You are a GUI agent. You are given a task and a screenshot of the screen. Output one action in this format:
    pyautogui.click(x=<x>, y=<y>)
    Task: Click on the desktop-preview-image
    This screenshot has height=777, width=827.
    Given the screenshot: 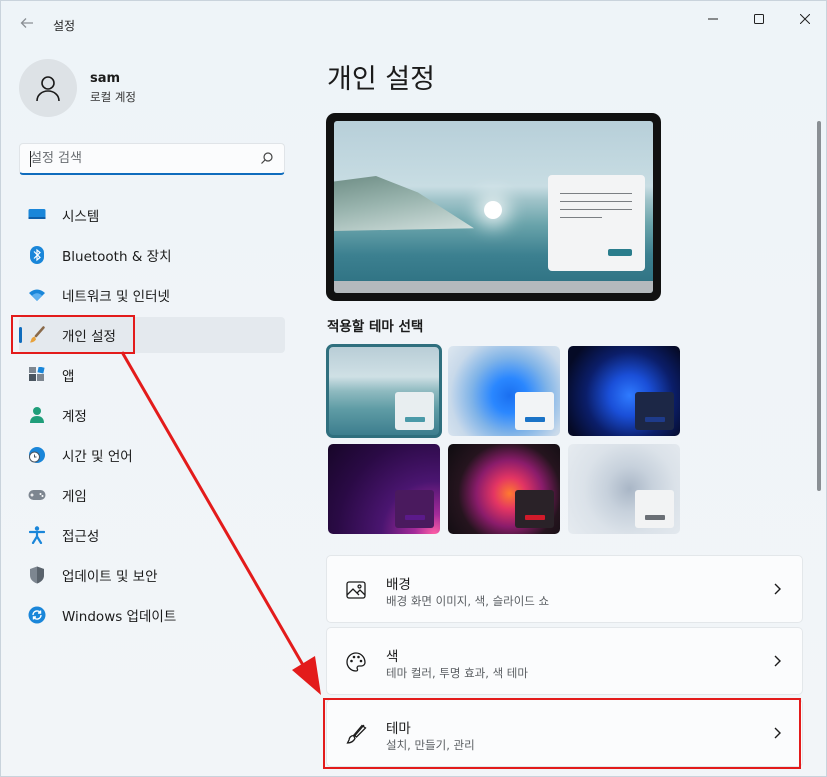 What is the action you would take?
    pyautogui.click(x=493, y=207)
    